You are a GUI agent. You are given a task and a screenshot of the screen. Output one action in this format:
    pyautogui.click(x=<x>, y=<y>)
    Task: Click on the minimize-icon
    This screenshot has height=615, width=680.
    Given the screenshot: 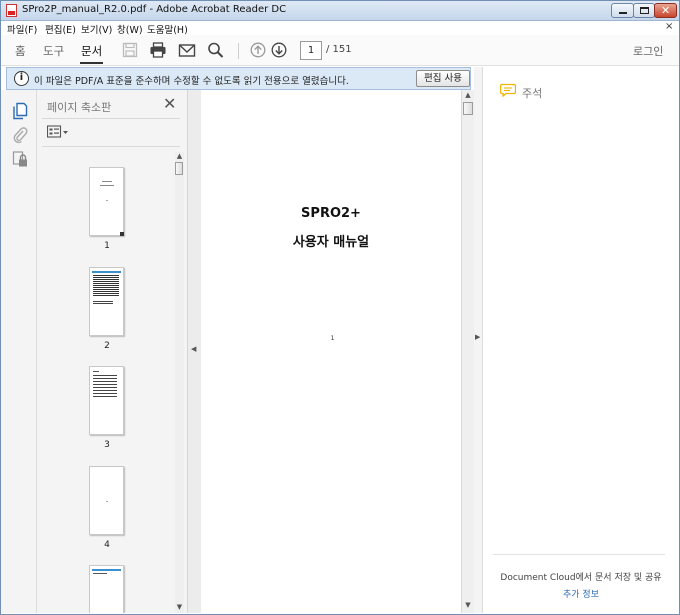 What is the action you would take?
    pyautogui.click(x=623, y=13)
    